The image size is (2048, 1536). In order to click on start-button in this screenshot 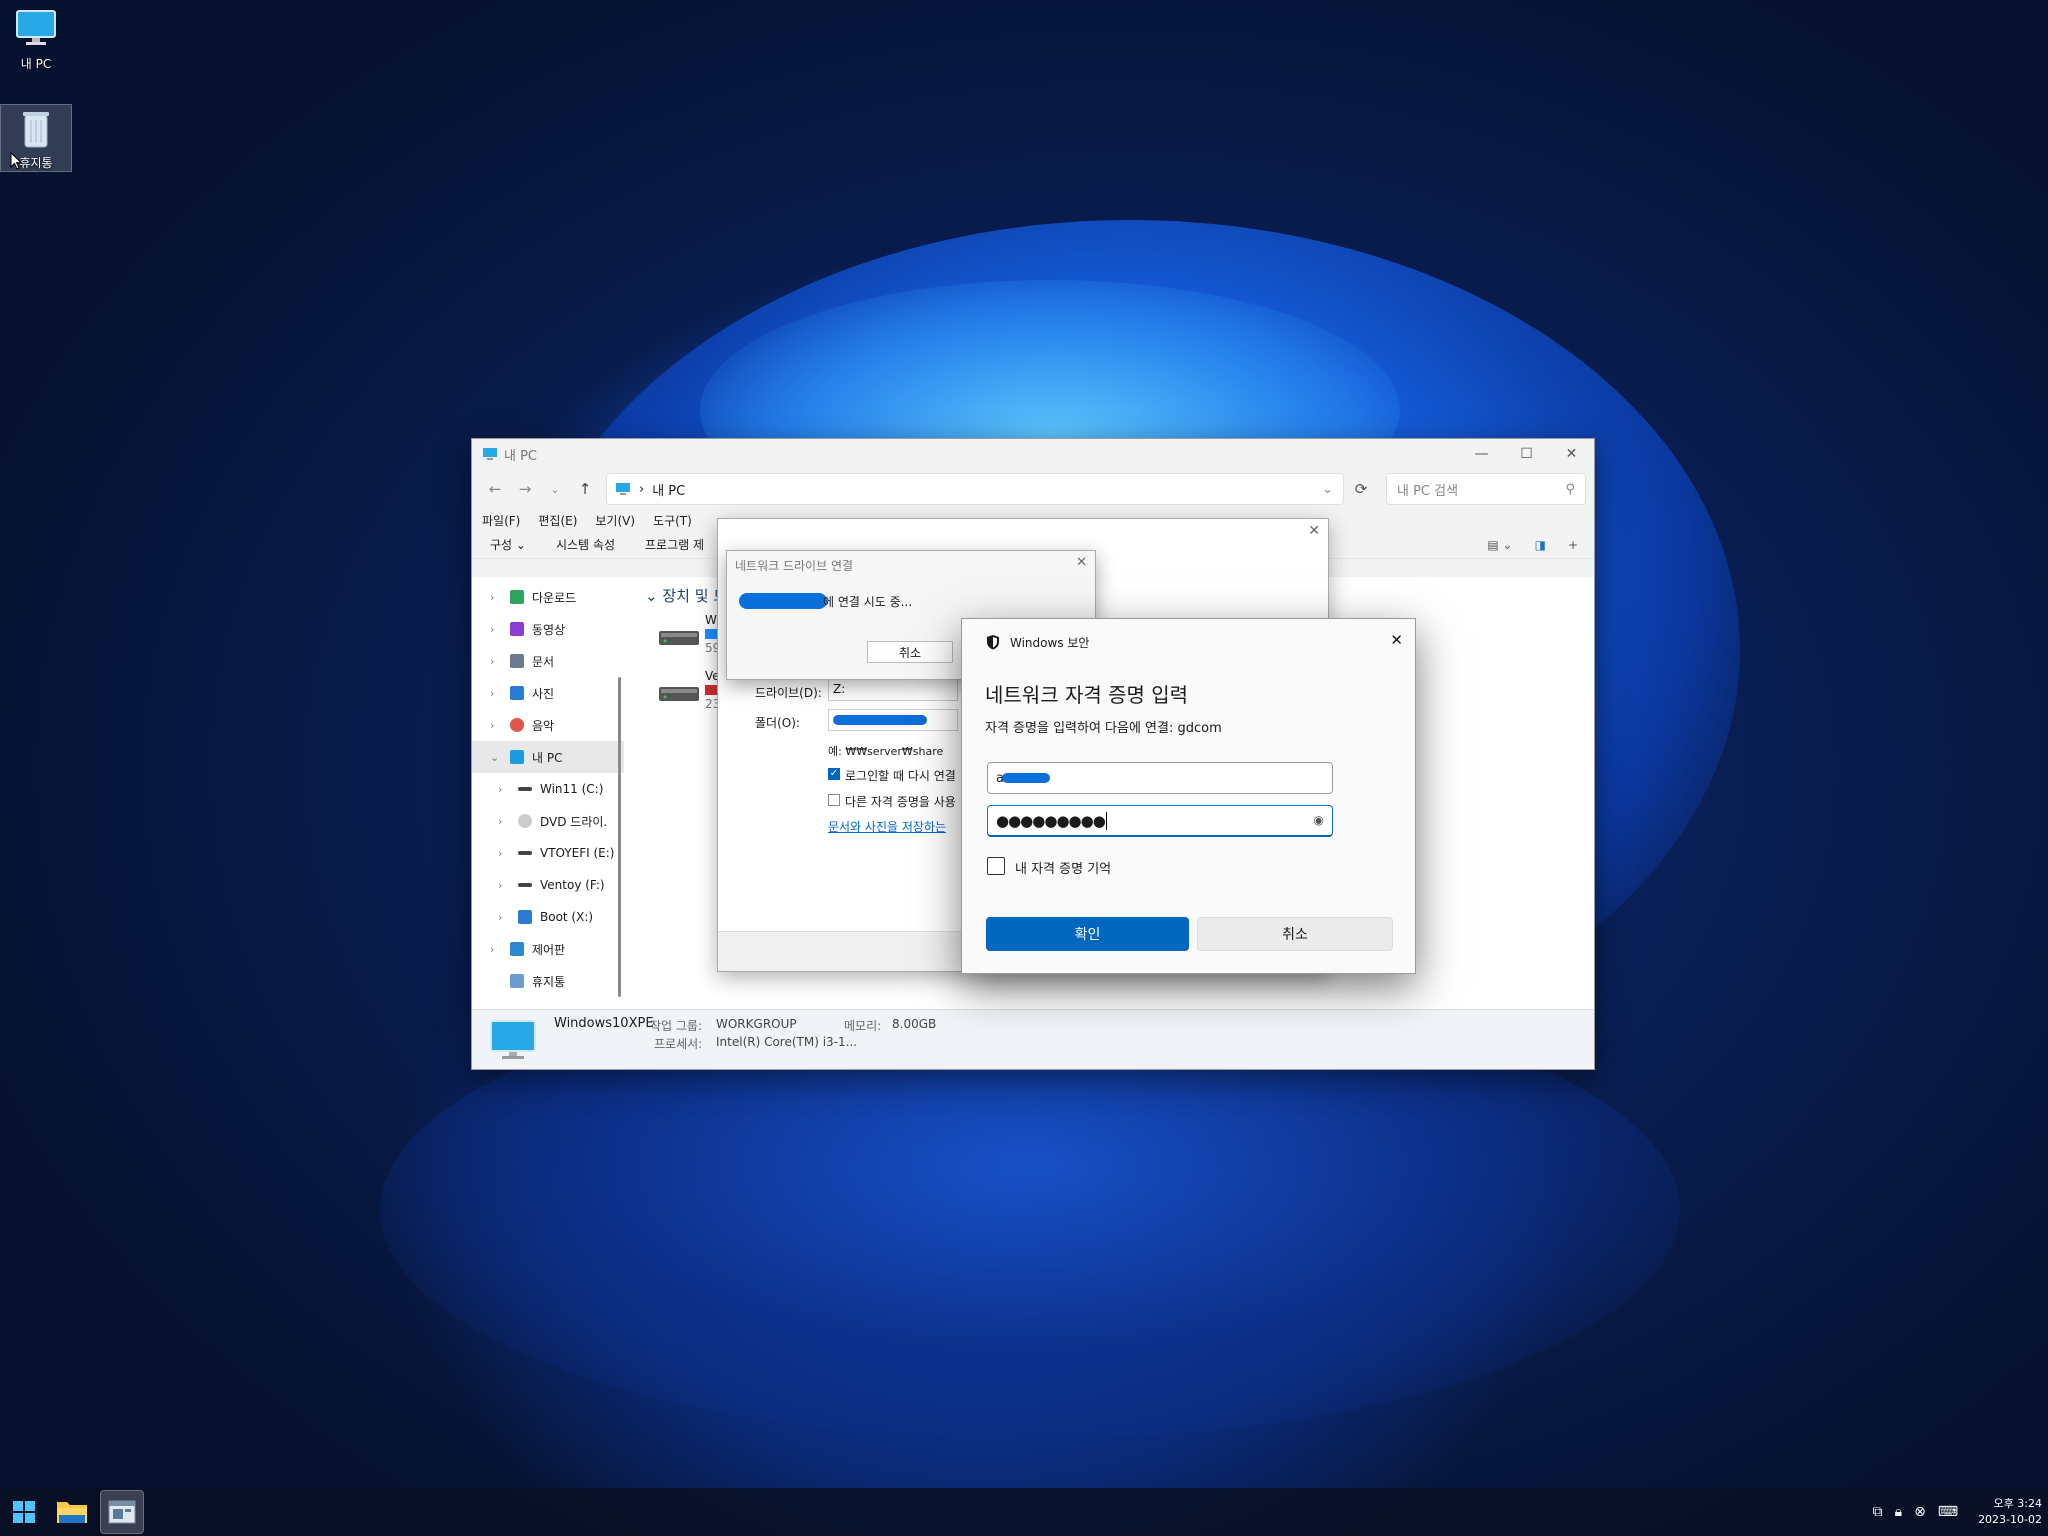, I will do `click(24, 1512)`.